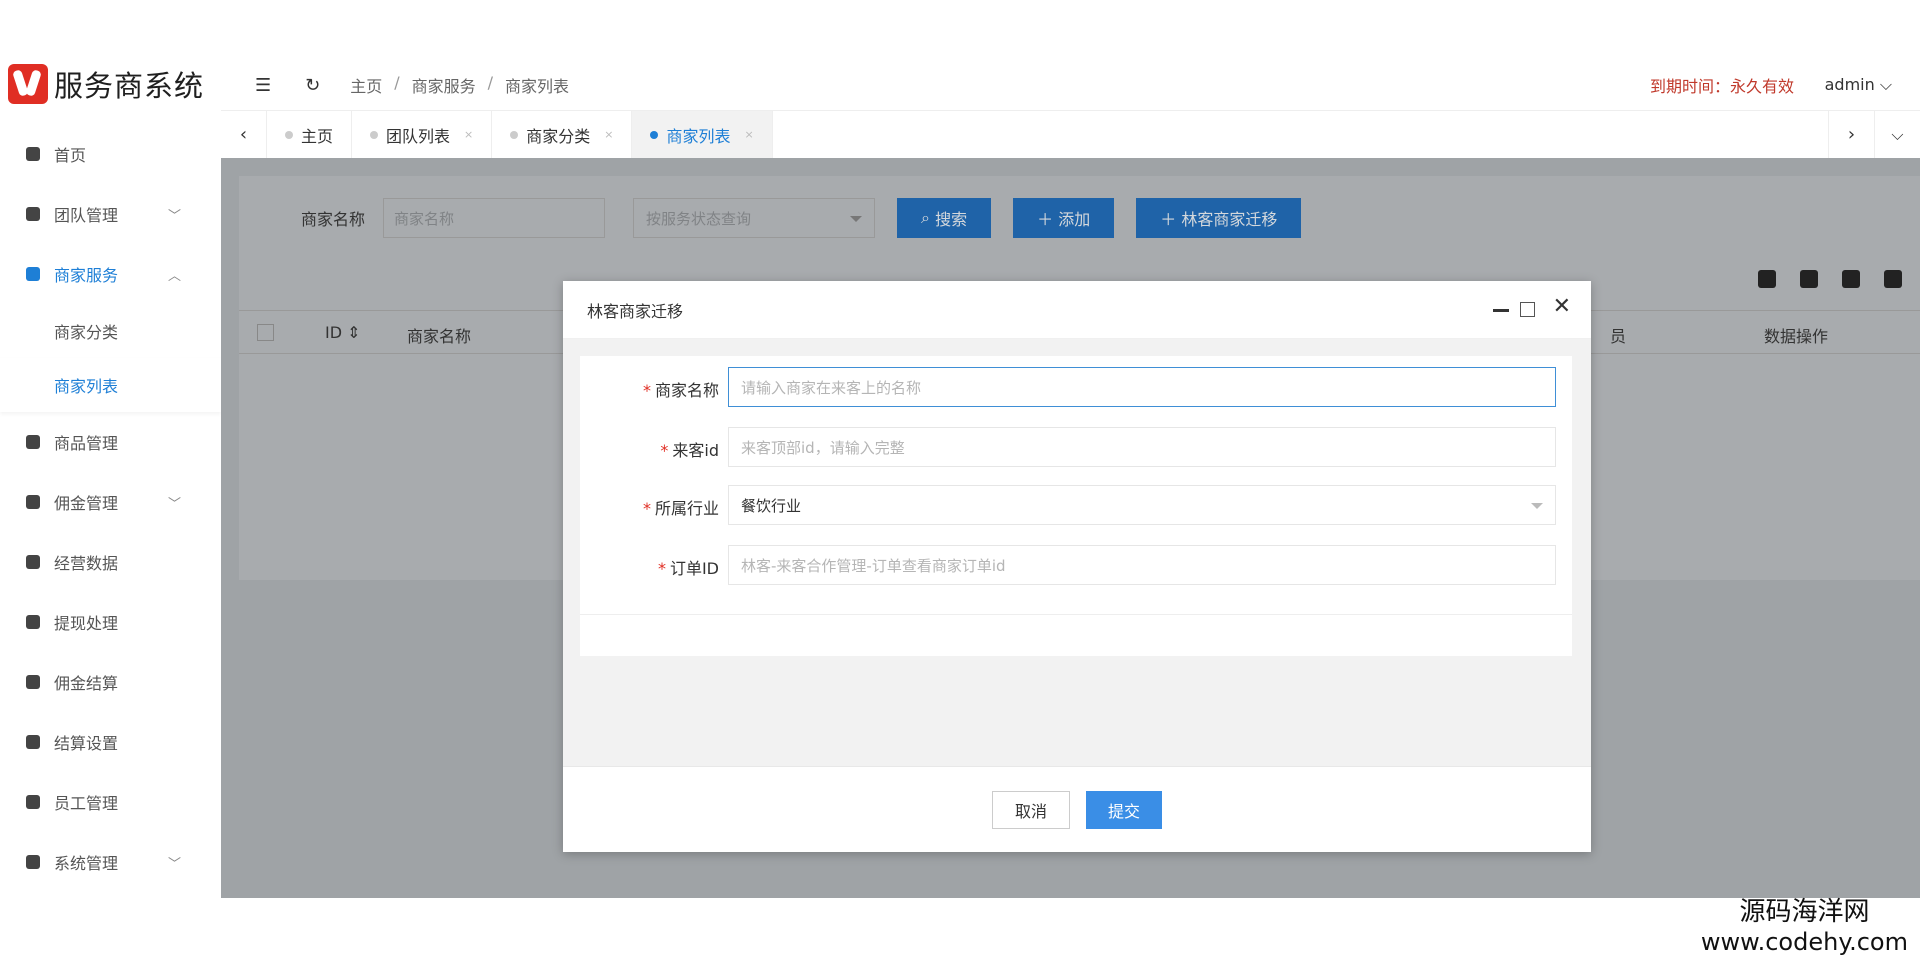 The width and height of the screenshot is (1920, 960). Describe the element at coordinates (1076, 614) in the screenshot. I see `form-divider` at that location.